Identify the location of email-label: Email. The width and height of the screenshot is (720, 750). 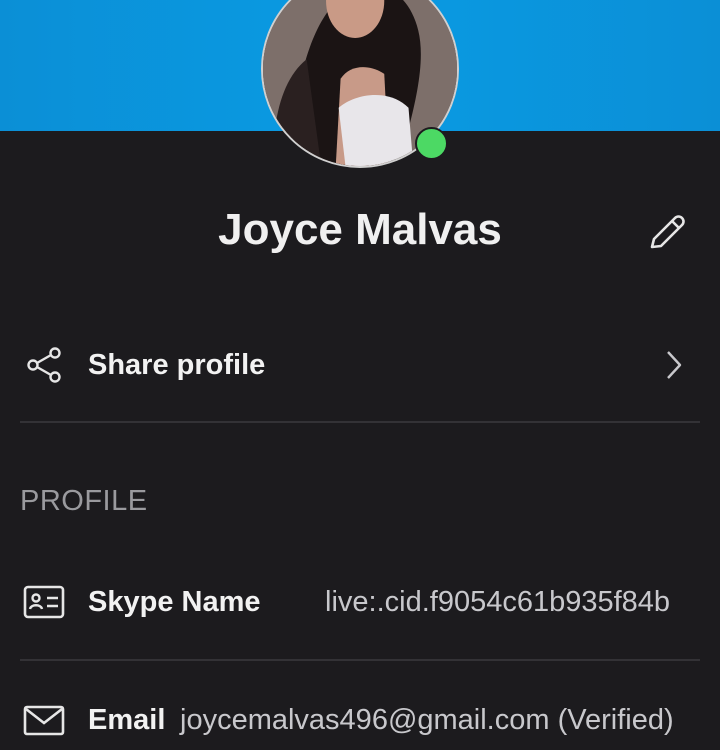
(127, 719).